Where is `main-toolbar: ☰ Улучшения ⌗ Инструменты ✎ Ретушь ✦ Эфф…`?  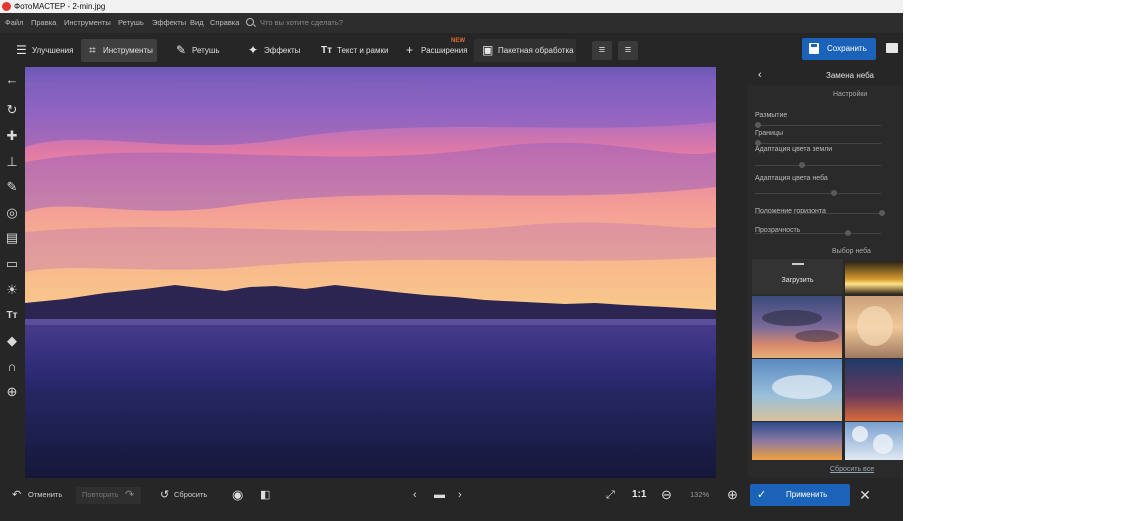 main-toolbar: ☰ Улучшения ⌗ Инструменты ✎ Ретушь ✦ Эфф… is located at coordinates (451, 50).